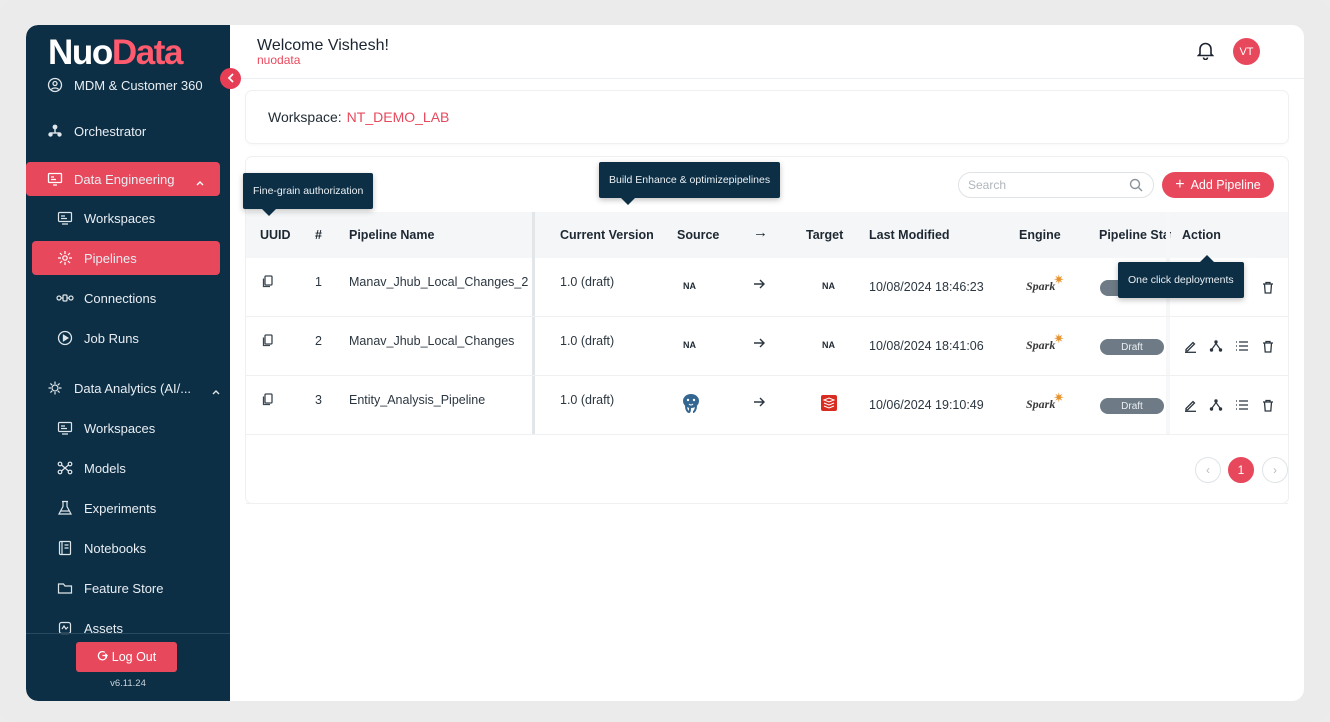 This screenshot has width=1330, height=722. What do you see at coordinates (391, 235) in the screenshot?
I see `col-pipeline-name: Pipeline Name` at bounding box center [391, 235].